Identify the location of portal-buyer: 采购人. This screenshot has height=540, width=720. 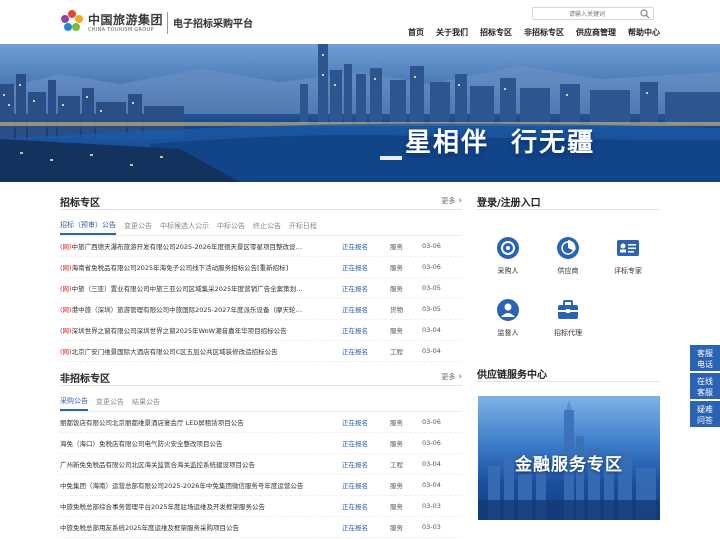
(508, 256).